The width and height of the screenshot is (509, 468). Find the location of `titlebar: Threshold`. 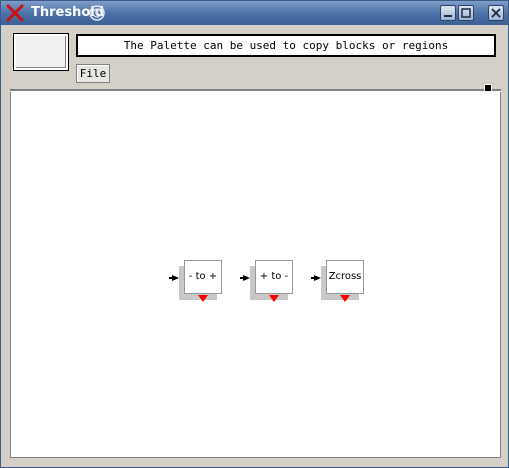

titlebar: Threshold is located at coordinates (254, 13).